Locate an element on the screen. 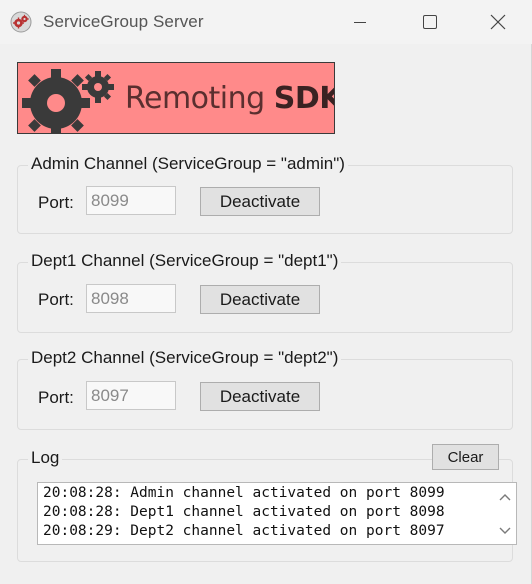 Image resolution: width=532 pixels, height=584 pixels. chevron-down-icon is located at coordinates (505, 530).